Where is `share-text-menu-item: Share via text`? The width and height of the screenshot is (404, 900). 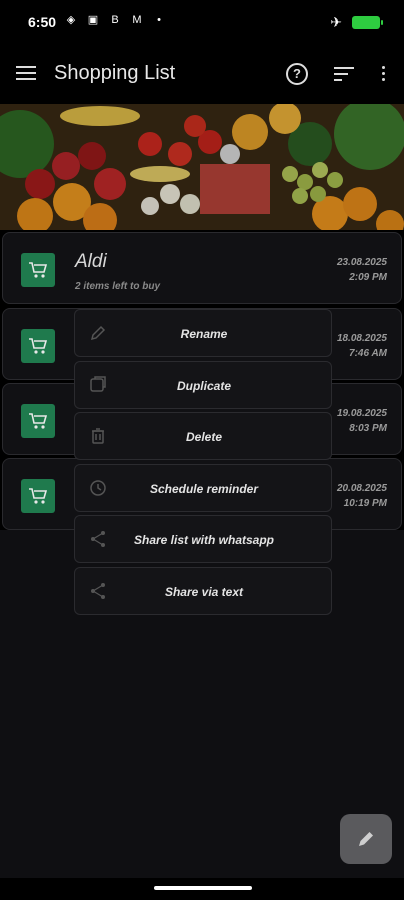 share-text-menu-item: Share via text is located at coordinates (203, 591).